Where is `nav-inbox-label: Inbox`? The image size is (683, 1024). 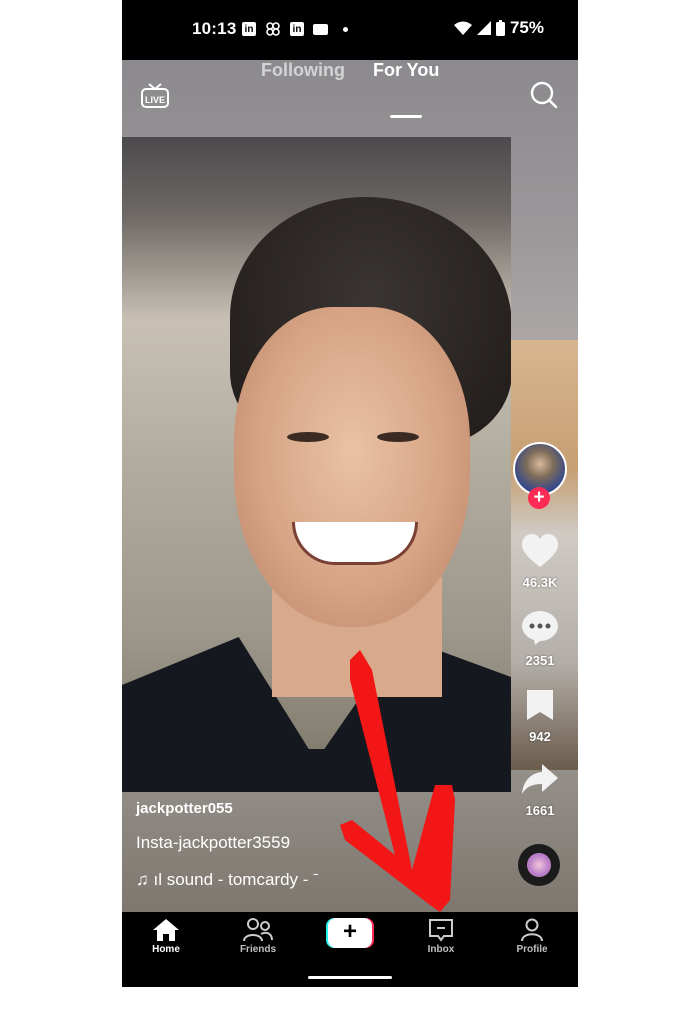
nav-inbox-label: Inbox is located at coordinates (441, 949).